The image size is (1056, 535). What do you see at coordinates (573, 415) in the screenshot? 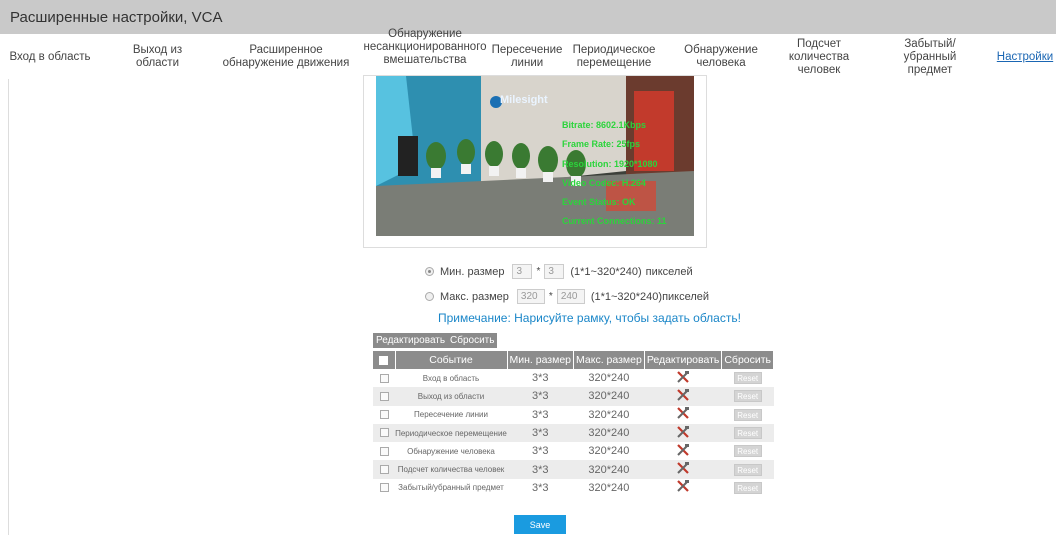
I see `table-row: Пересечение линии 3*3 320*240 Reset` at bounding box center [573, 415].